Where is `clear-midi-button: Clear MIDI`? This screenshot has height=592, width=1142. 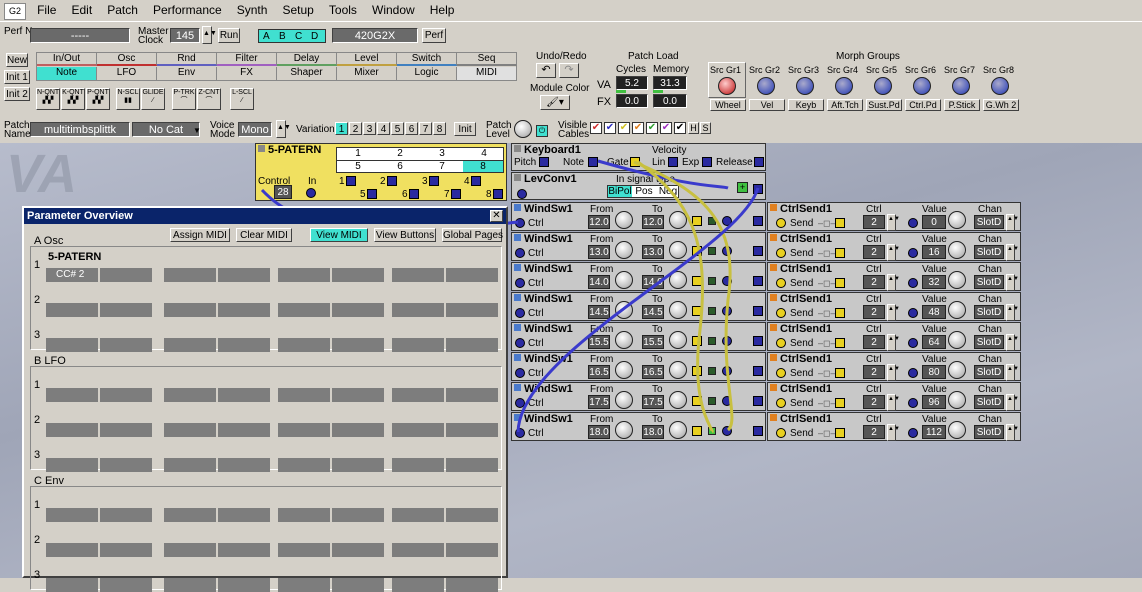
clear-midi-button: Clear MIDI is located at coordinates (264, 235).